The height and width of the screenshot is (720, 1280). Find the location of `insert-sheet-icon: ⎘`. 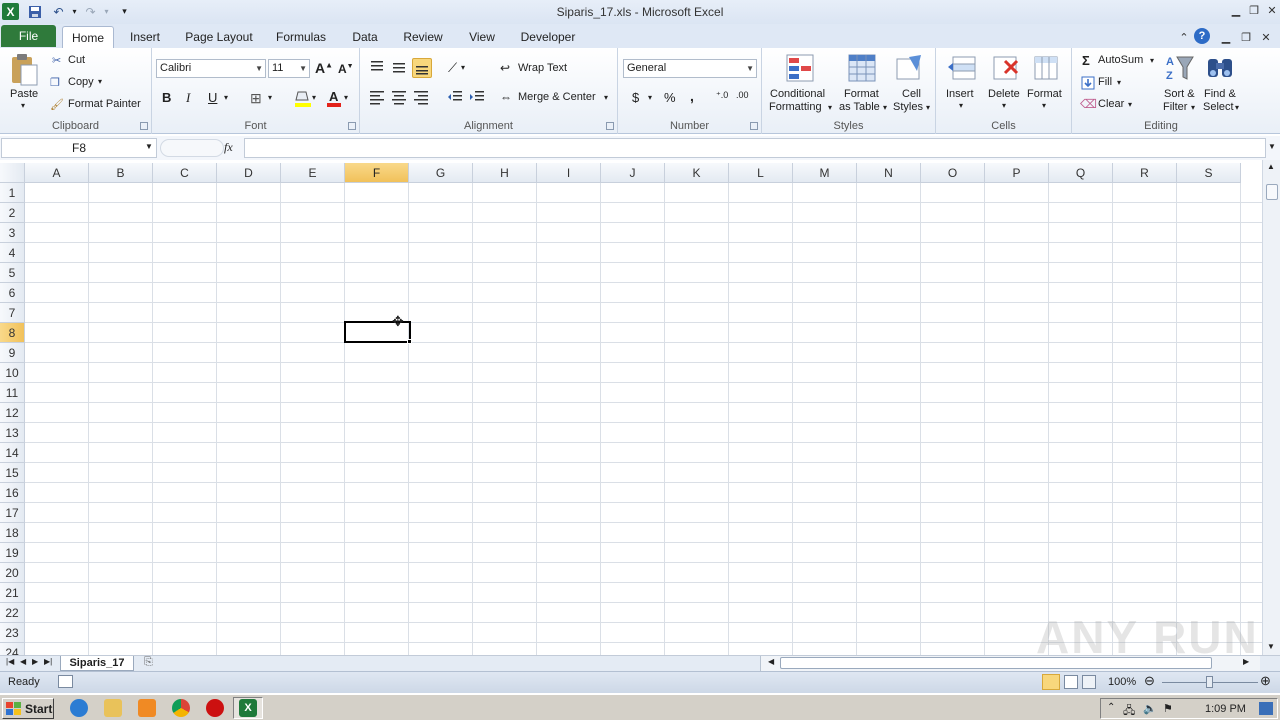

insert-sheet-icon: ⎘ is located at coordinates (148, 662).